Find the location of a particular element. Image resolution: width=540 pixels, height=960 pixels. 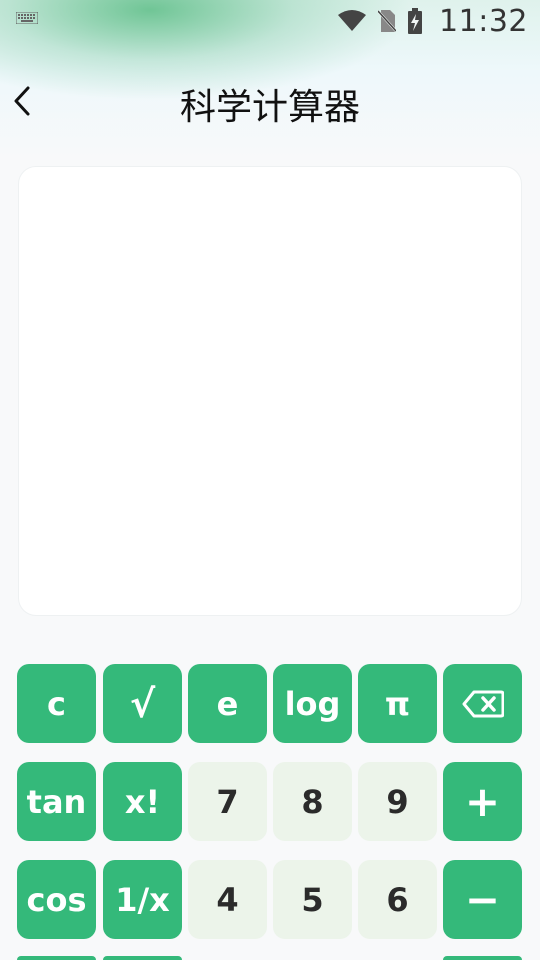

key-cos: cos is located at coordinates (56, 899).